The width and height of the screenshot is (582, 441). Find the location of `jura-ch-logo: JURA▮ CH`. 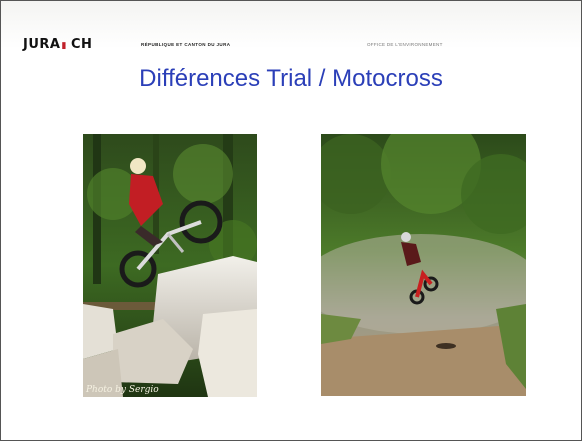

jura-ch-logo: JURA▮ CH is located at coordinates (57, 44).